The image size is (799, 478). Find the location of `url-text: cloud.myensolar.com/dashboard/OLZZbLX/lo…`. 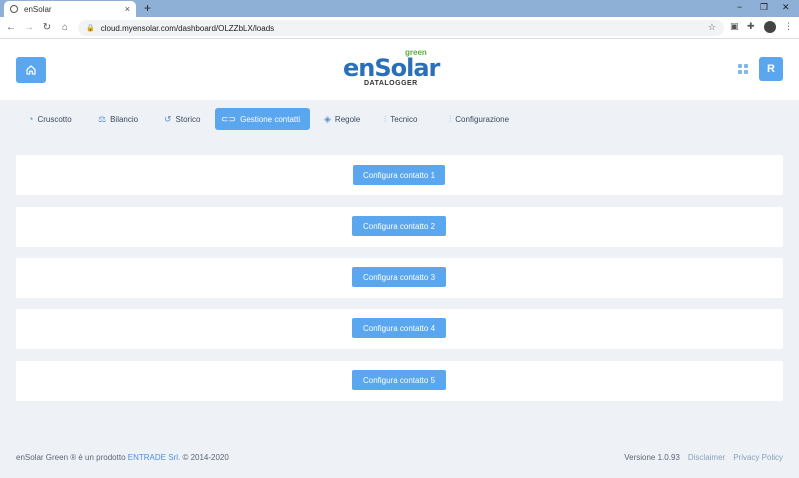

url-text: cloud.myensolar.com/dashboard/OLZZbLX/lo… is located at coordinates (187, 28).